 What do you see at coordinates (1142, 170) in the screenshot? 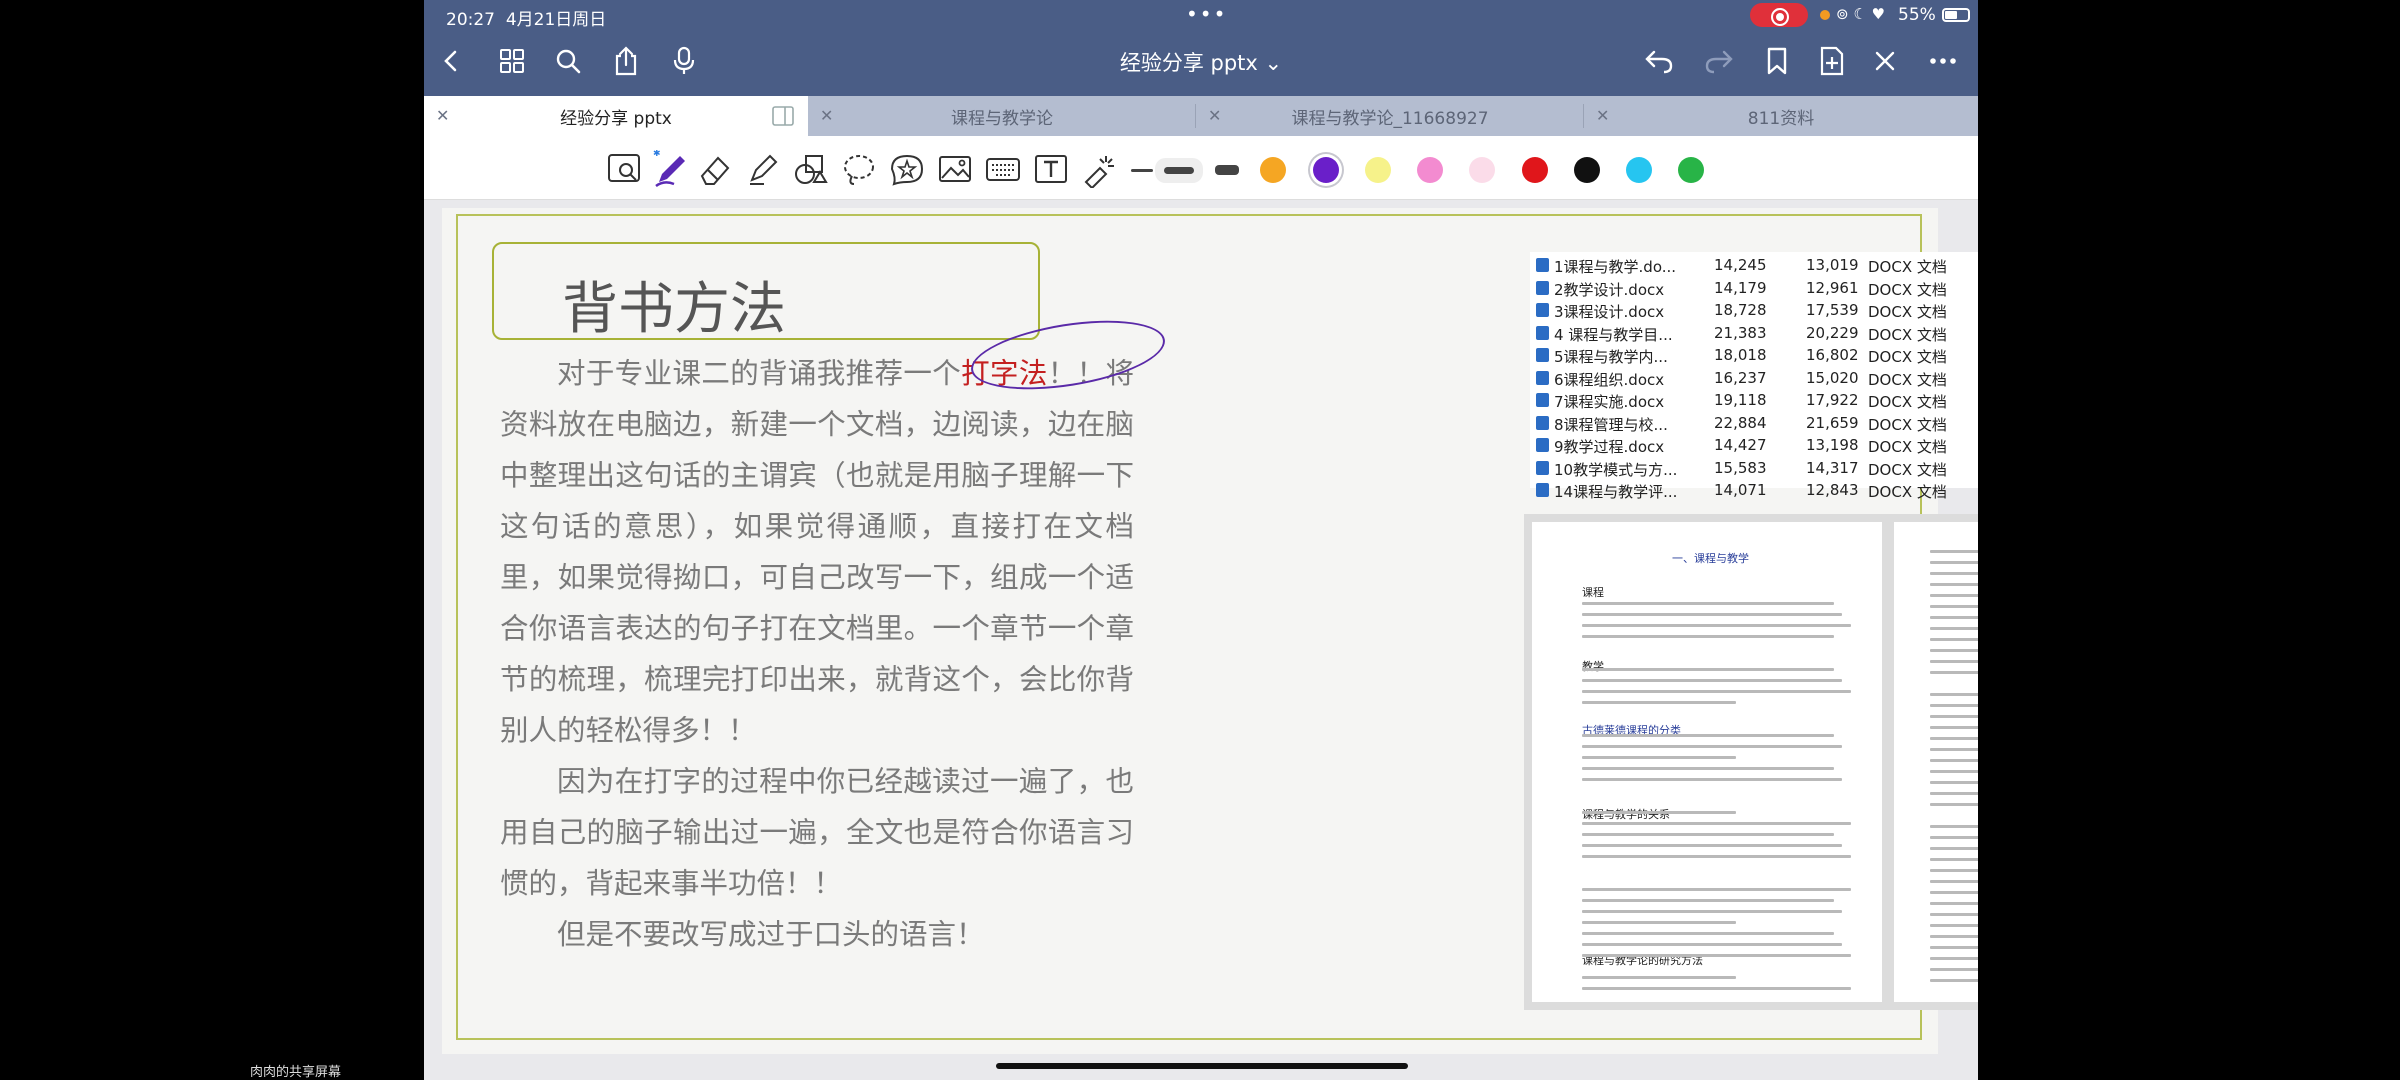
I see `stroke-thin` at bounding box center [1142, 170].